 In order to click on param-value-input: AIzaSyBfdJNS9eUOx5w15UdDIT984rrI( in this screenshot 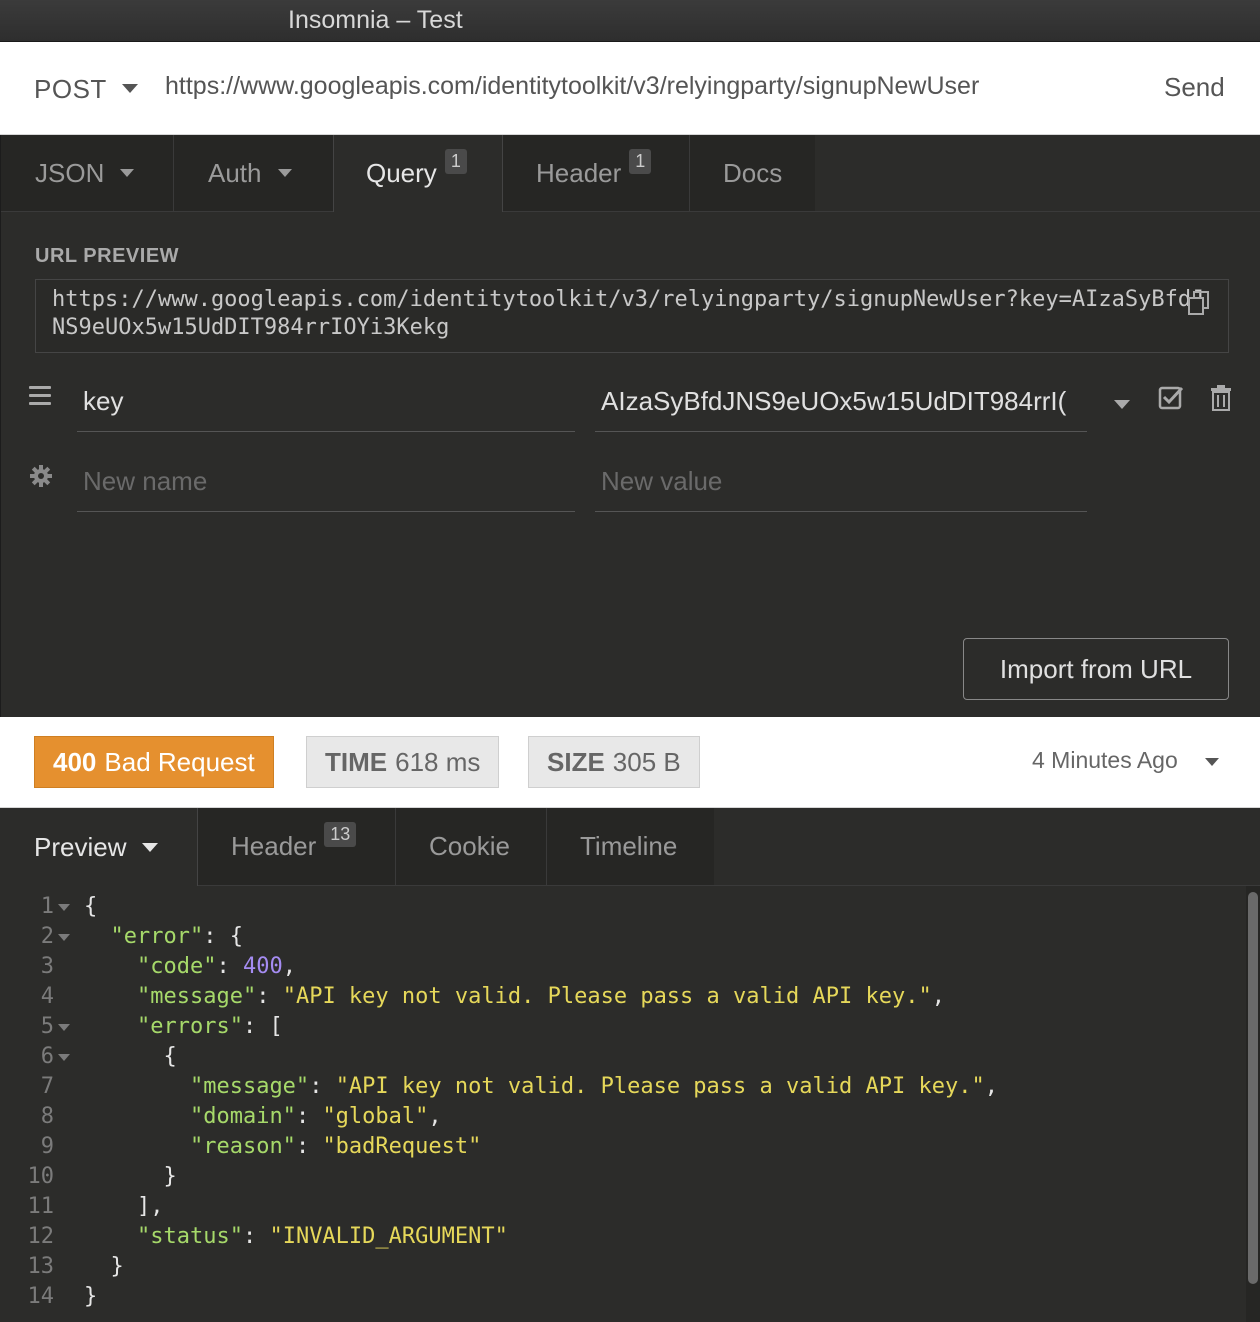, I will do `click(841, 402)`.